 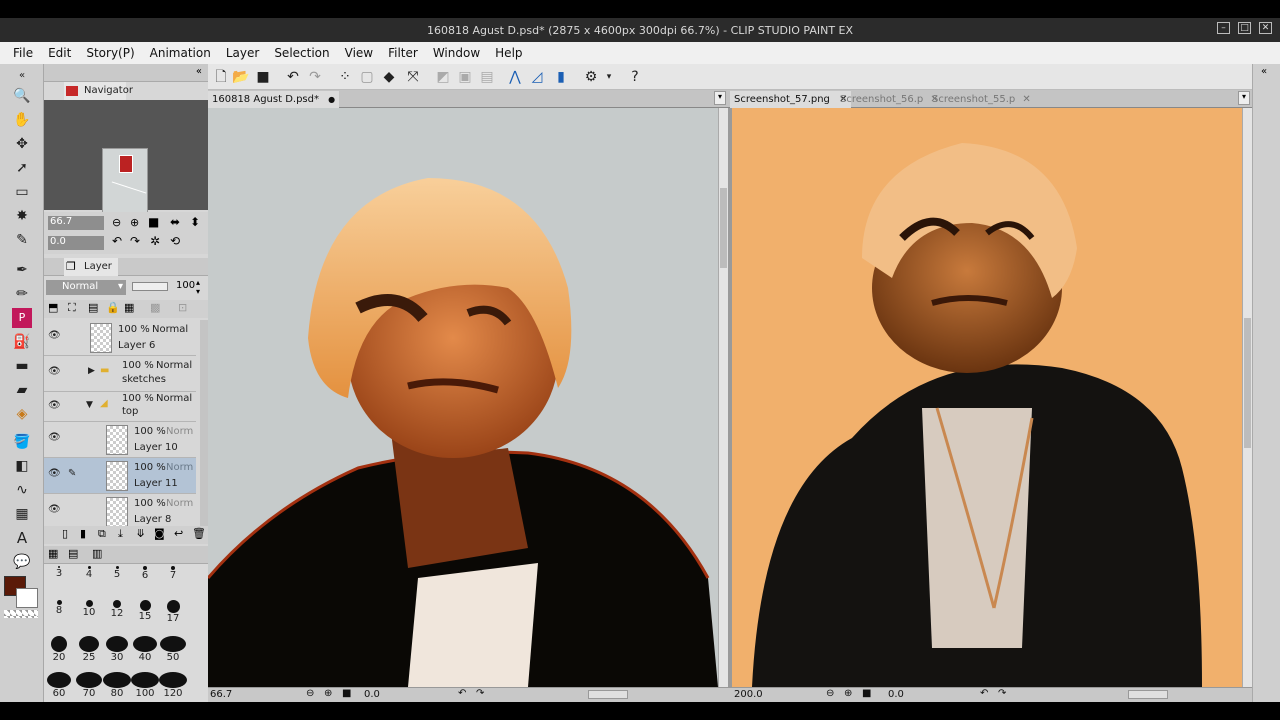 What do you see at coordinates (22, 562) in the screenshot?
I see `balloon-tool-icon: 💬` at bounding box center [22, 562].